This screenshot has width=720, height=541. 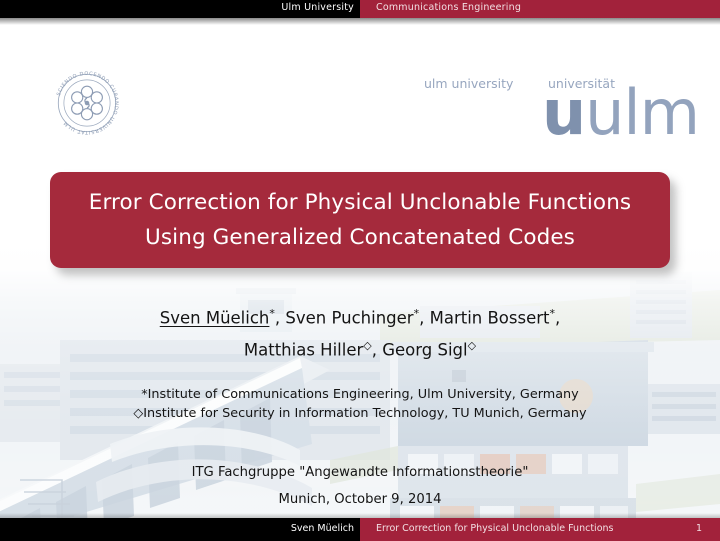 I want to click on author-name-5: Georg Sigl, so click(x=425, y=349).